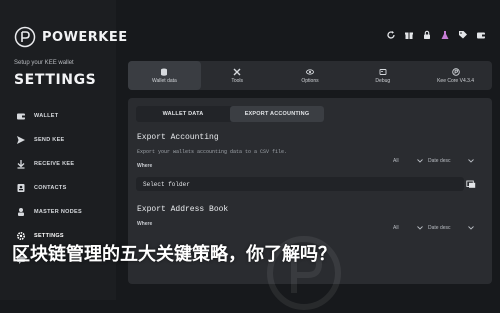 The width and height of the screenshot is (500, 313). What do you see at coordinates (463, 35) in the screenshot?
I see `tag-icon` at bounding box center [463, 35].